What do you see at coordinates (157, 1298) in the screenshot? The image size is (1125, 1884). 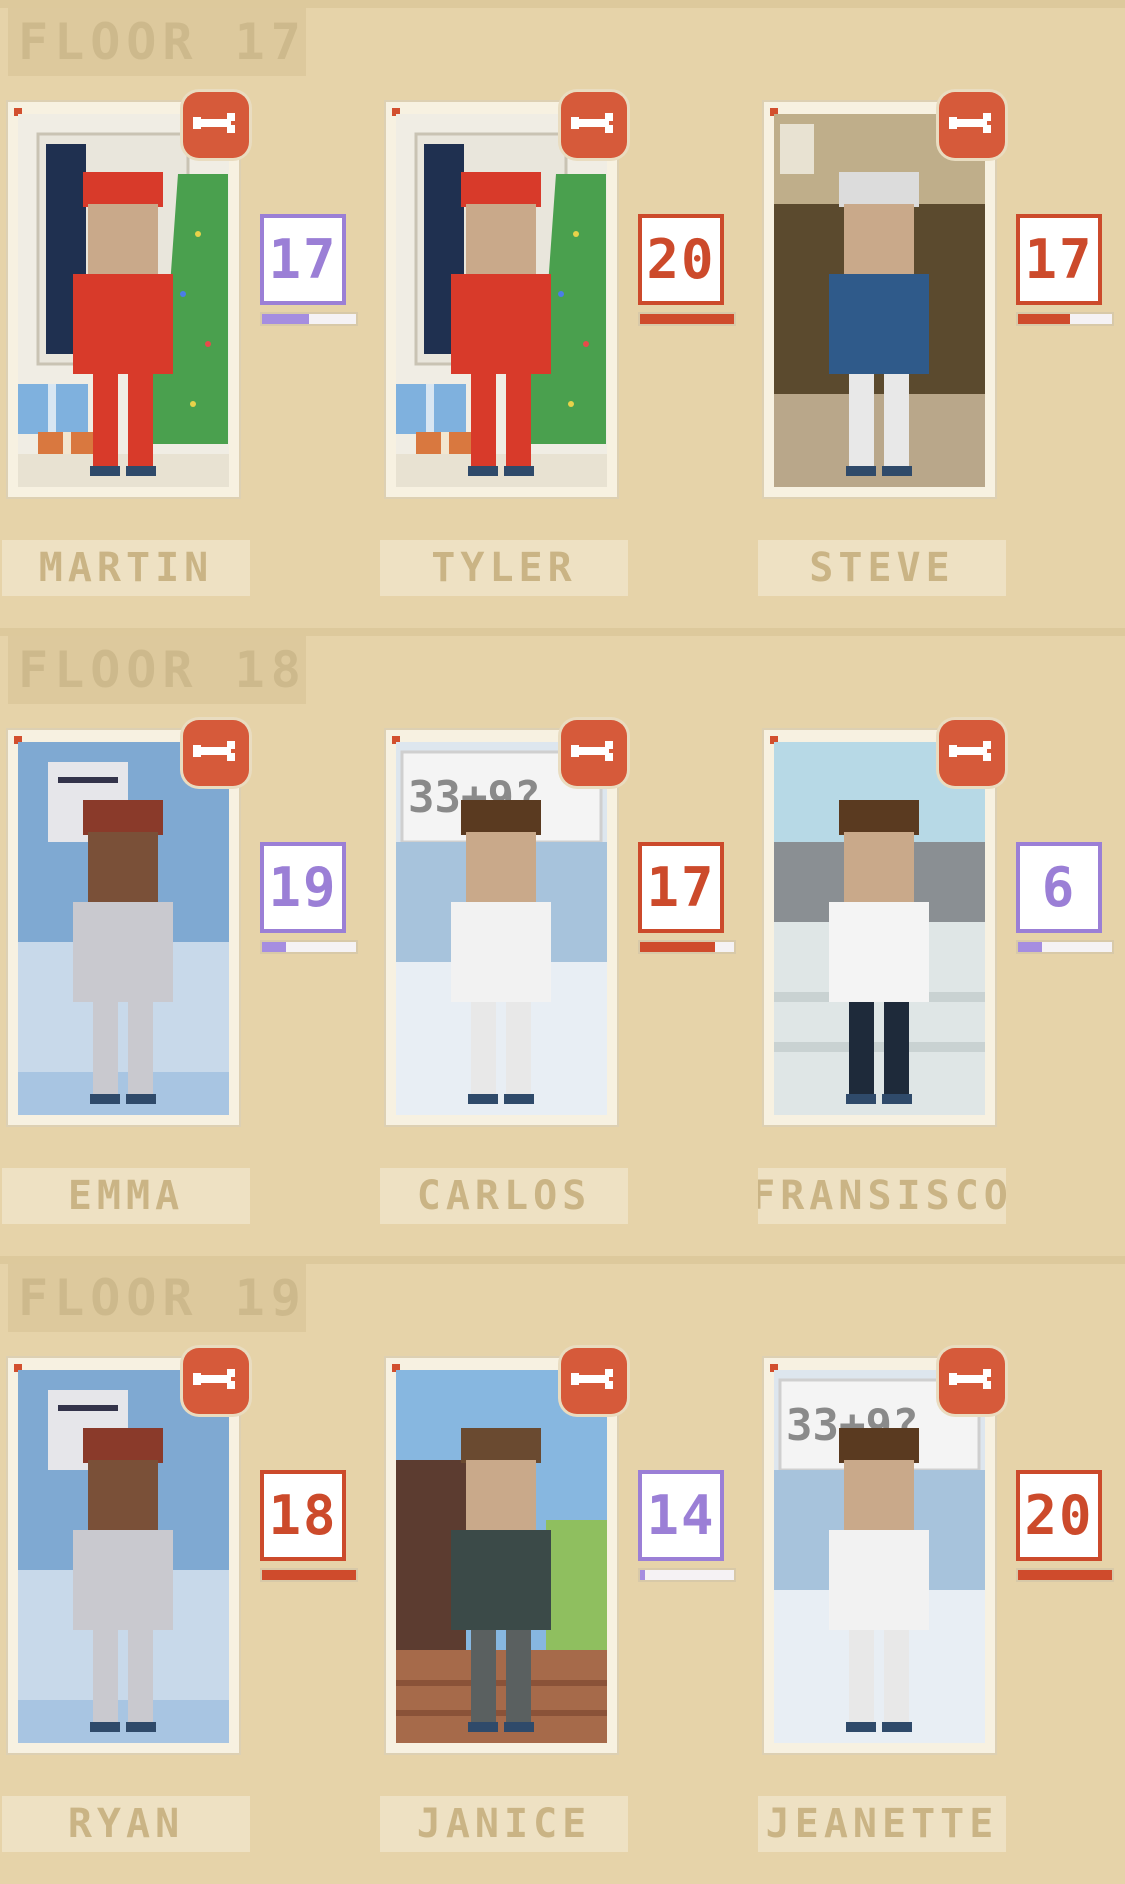 I see `floor-title: FLOOR 19` at bounding box center [157, 1298].